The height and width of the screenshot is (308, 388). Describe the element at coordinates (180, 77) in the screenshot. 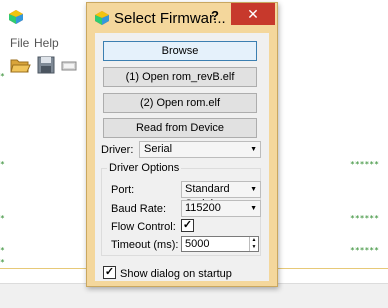

I see `open-rom-revb-button: (1) Open rom_revB.elf` at that location.